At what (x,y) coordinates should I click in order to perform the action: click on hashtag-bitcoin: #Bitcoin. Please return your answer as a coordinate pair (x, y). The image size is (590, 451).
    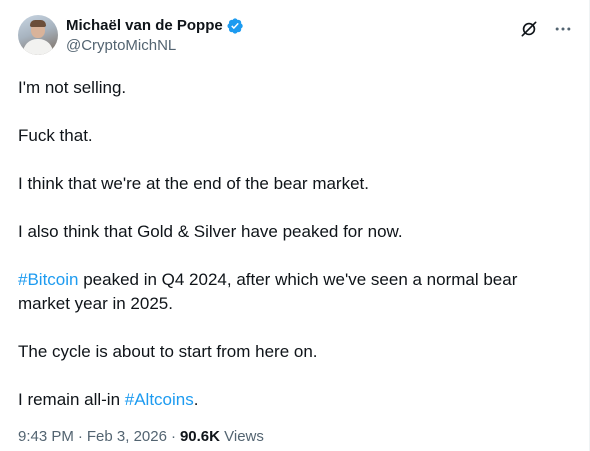
    Looking at the image, I should click on (48, 279).